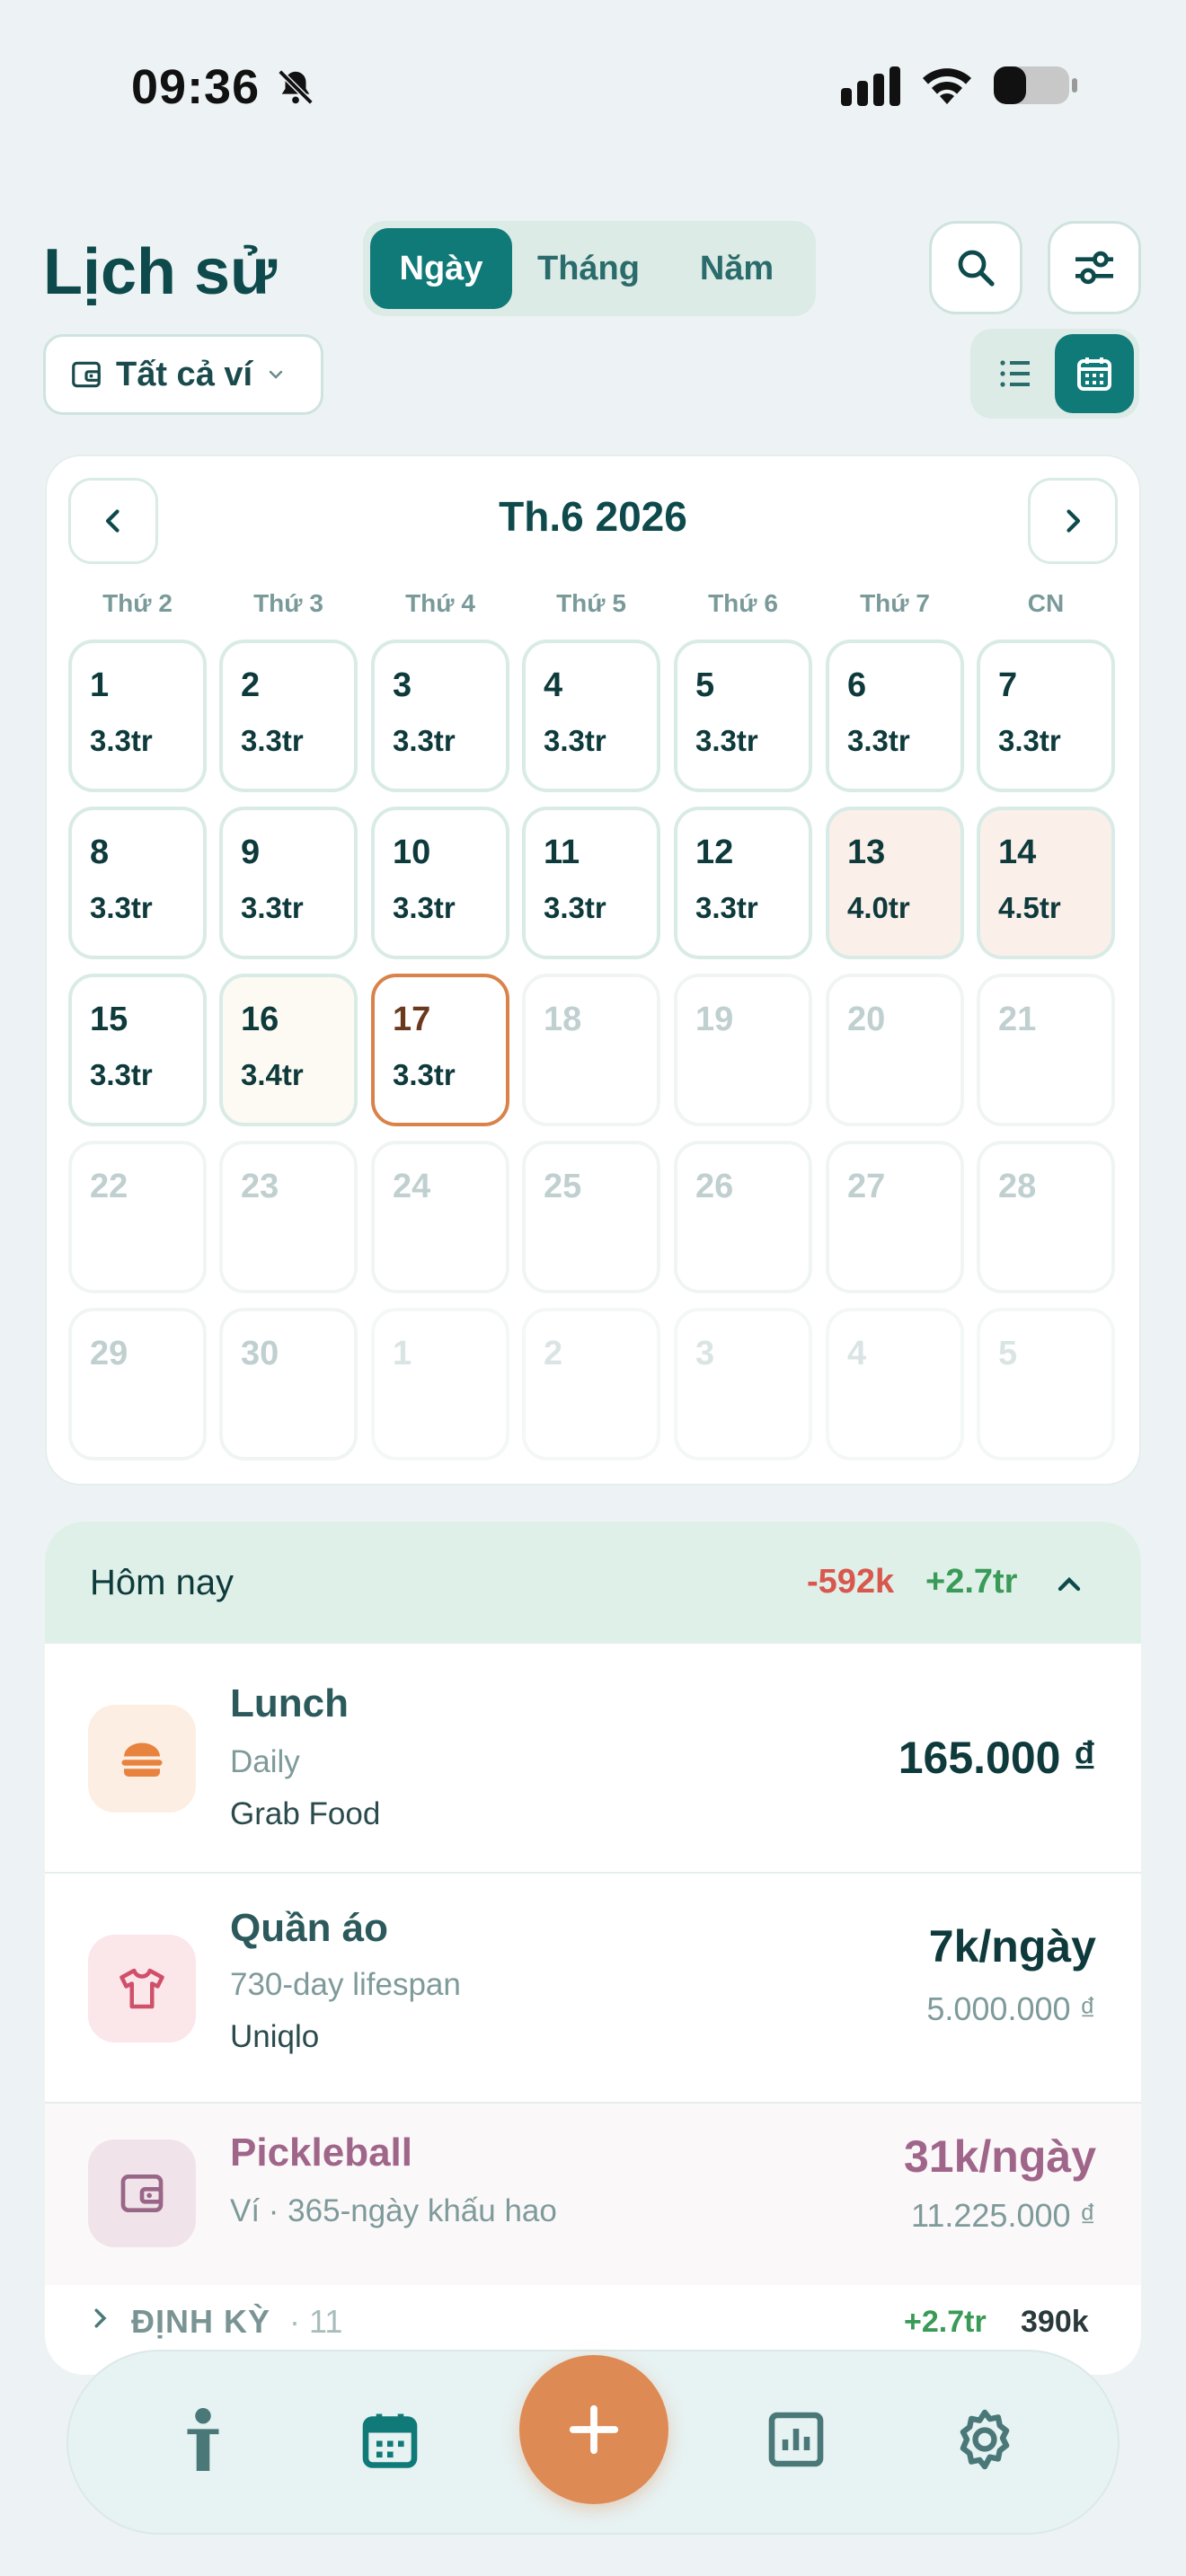  What do you see at coordinates (251, 685) in the screenshot?
I see `day-number: 2` at bounding box center [251, 685].